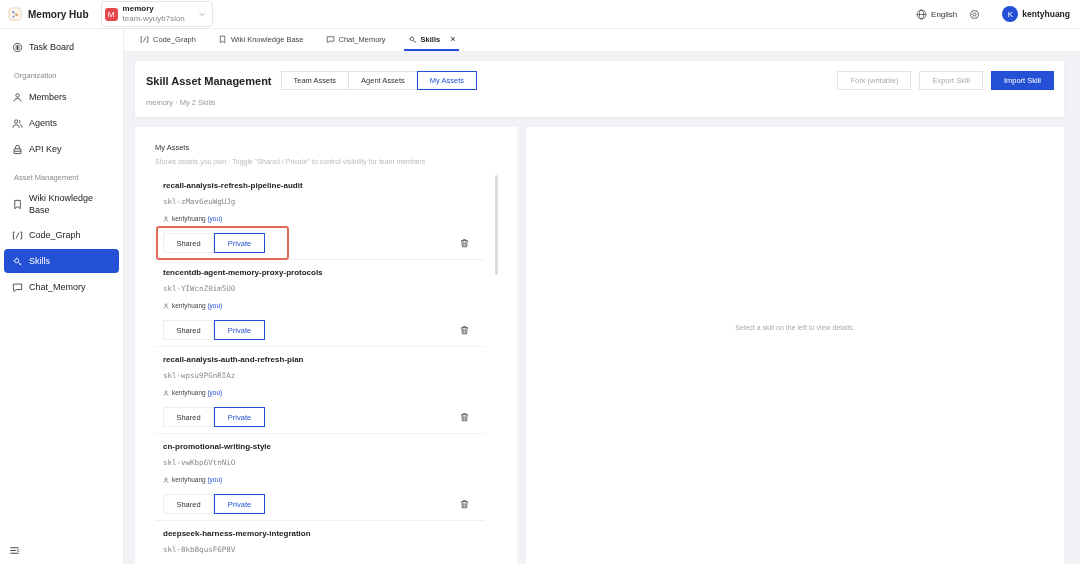  I want to click on skill-name: recall-analysis-refresh-pipeline-audit, so click(233, 185).